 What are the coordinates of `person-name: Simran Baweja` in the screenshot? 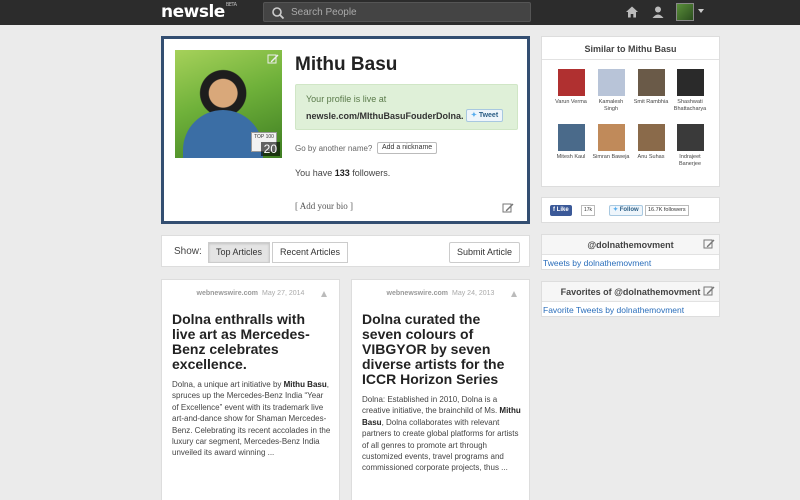 It's located at (611, 157).